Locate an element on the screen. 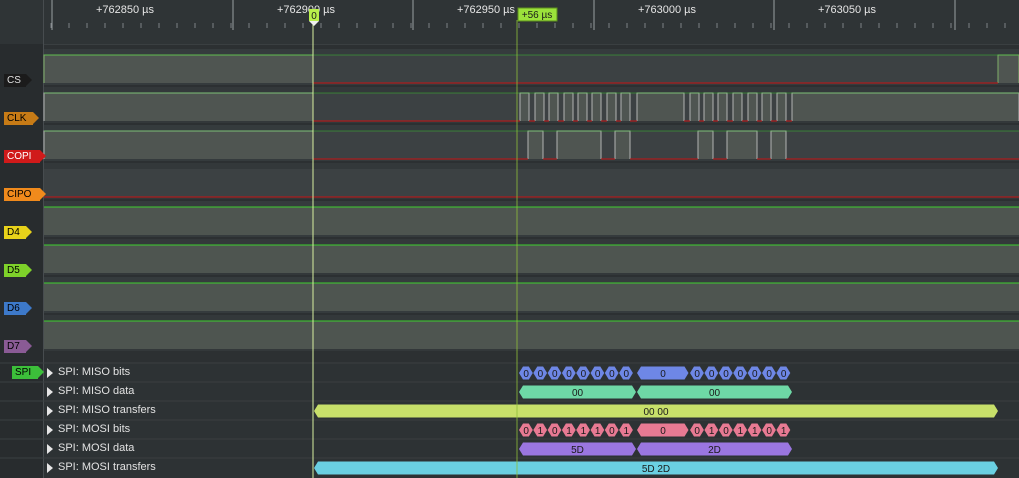  ruler-tick-label: +762900 µs is located at coordinates (306, 10).